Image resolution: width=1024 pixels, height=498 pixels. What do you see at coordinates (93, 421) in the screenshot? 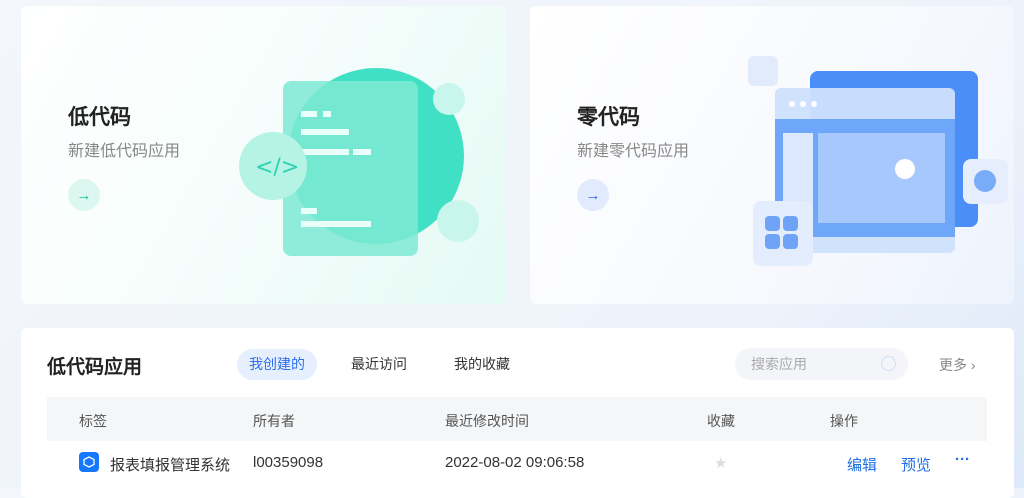
I see `col-tag: 标签` at bounding box center [93, 421].